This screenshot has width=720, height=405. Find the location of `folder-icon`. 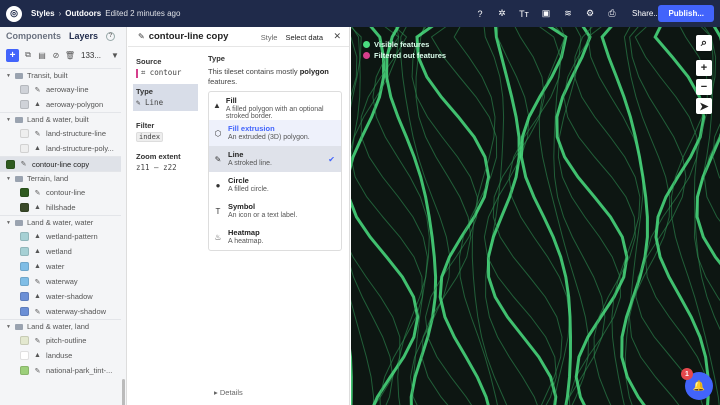

folder-icon is located at coordinates (18, 222).